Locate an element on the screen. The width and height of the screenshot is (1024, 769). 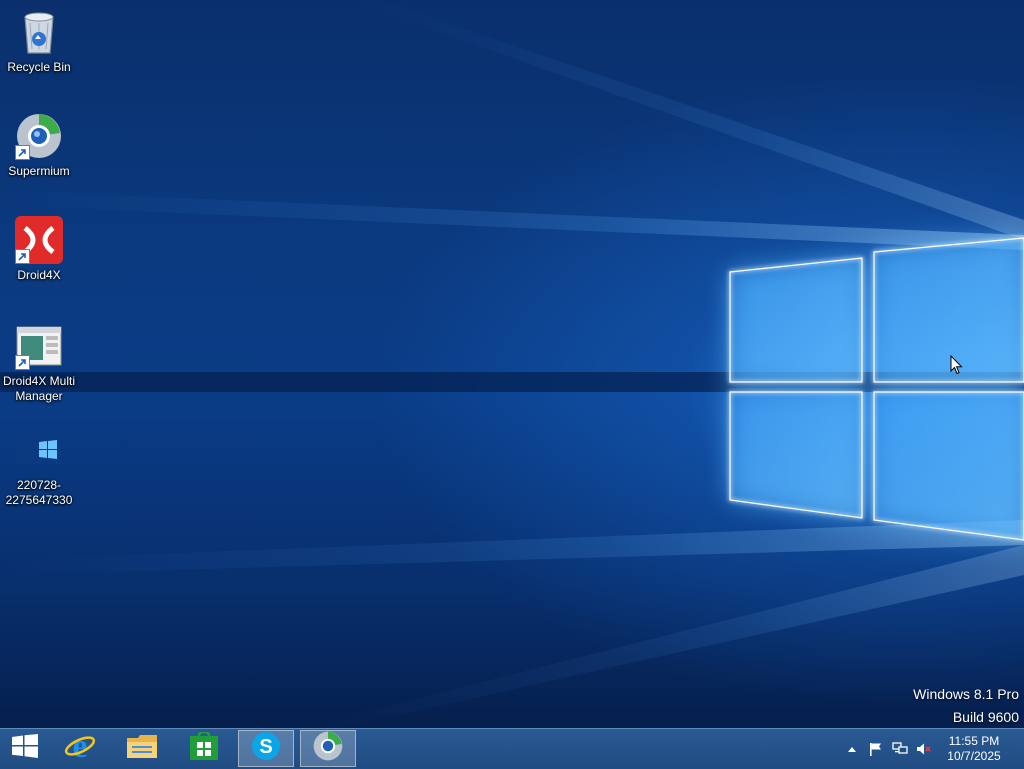
taskbar-supermium is located at coordinates (328, 748).